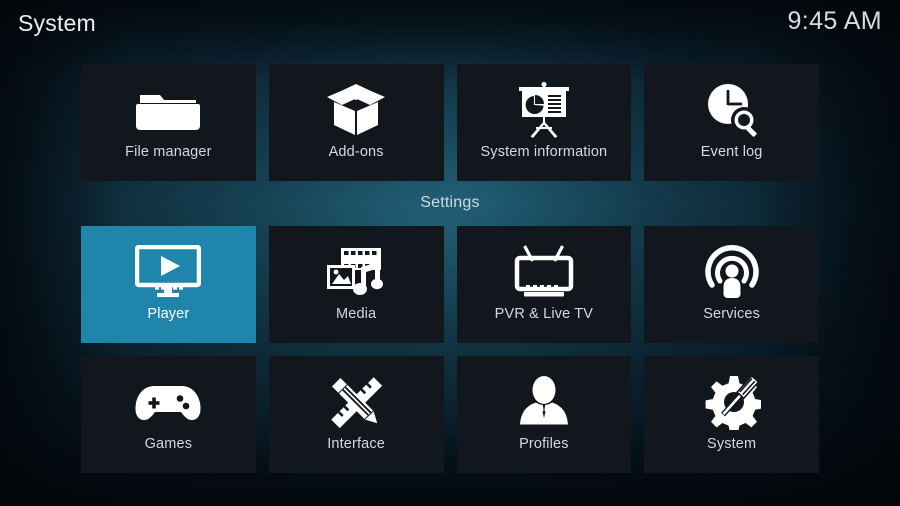  Describe the element at coordinates (731, 152) in the screenshot. I see `tile-label: Event log` at that location.